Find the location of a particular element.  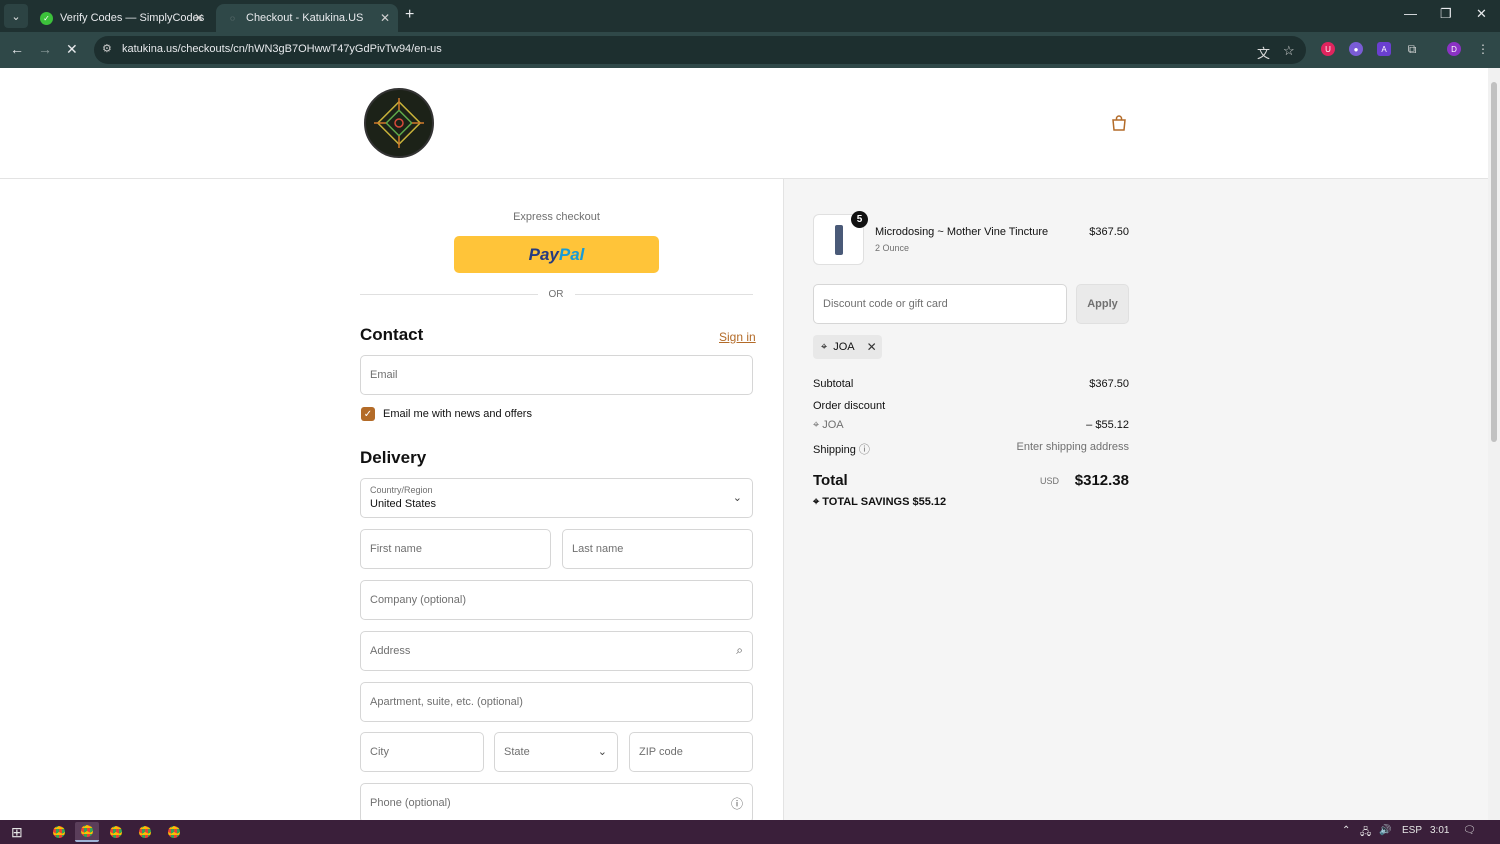

product-price: $367.50 is located at coordinates (1109, 232).